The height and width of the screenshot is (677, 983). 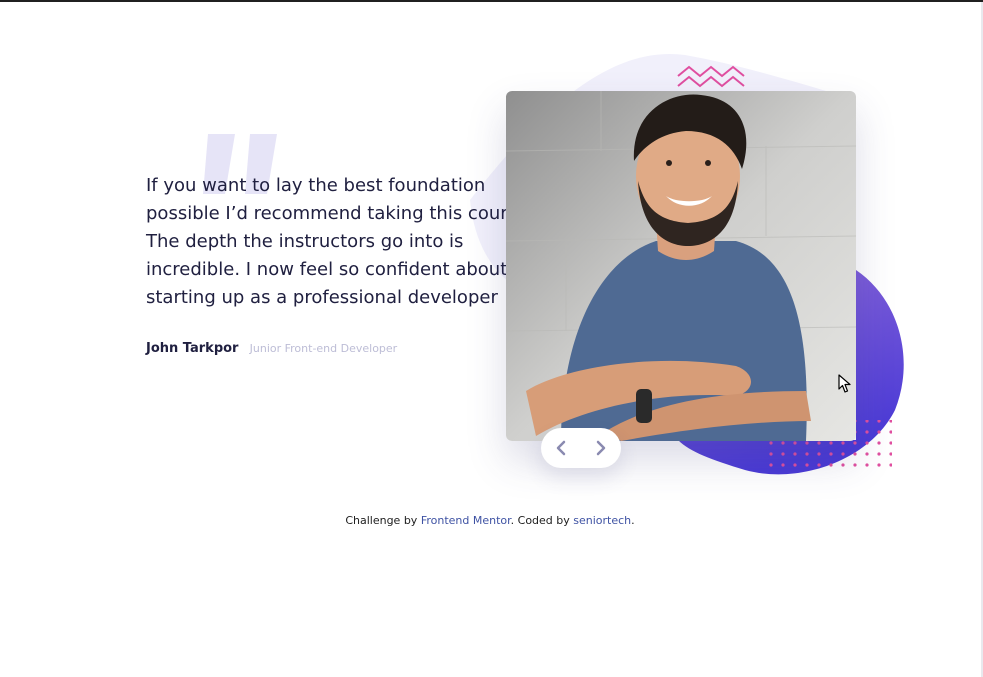 I want to click on frontend-mentor-link: Frontend Mentor, so click(x=466, y=520).